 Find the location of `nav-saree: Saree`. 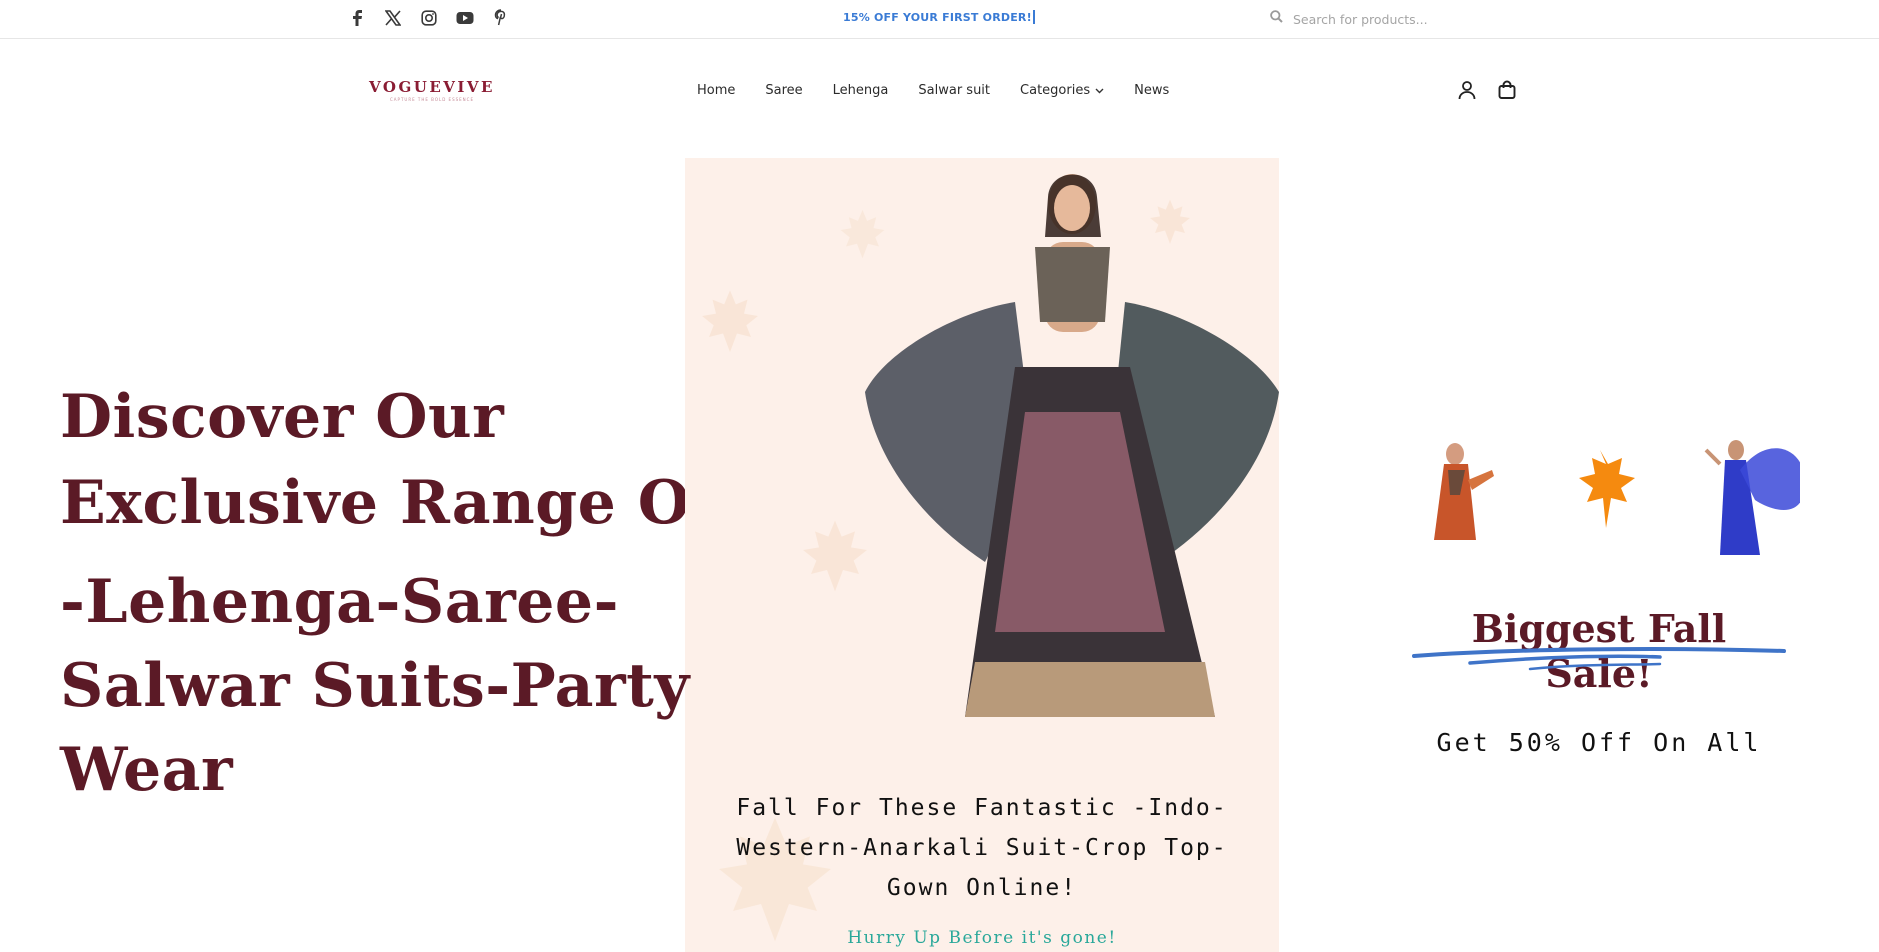

nav-saree: Saree is located at coordinates (783, 90).